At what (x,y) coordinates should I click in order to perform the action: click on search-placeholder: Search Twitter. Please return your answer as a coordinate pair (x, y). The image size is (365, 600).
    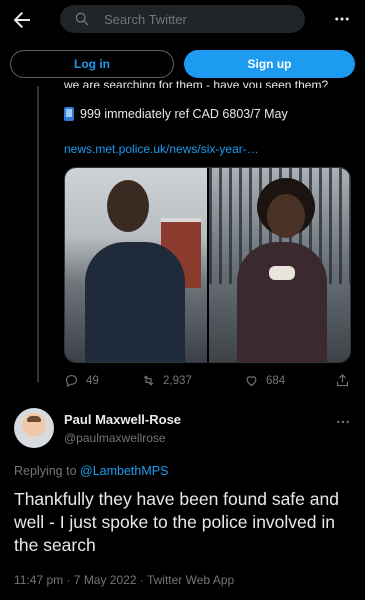
    Looking at the image, I should click on (145, 19).